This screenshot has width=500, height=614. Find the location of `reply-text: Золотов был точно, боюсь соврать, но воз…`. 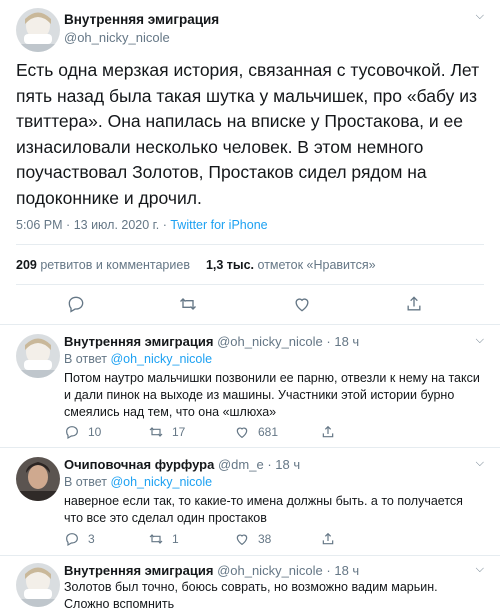

reply-text: Золотов был точно, боюсь соврать, но воз… is located at coordinates (251, 595).